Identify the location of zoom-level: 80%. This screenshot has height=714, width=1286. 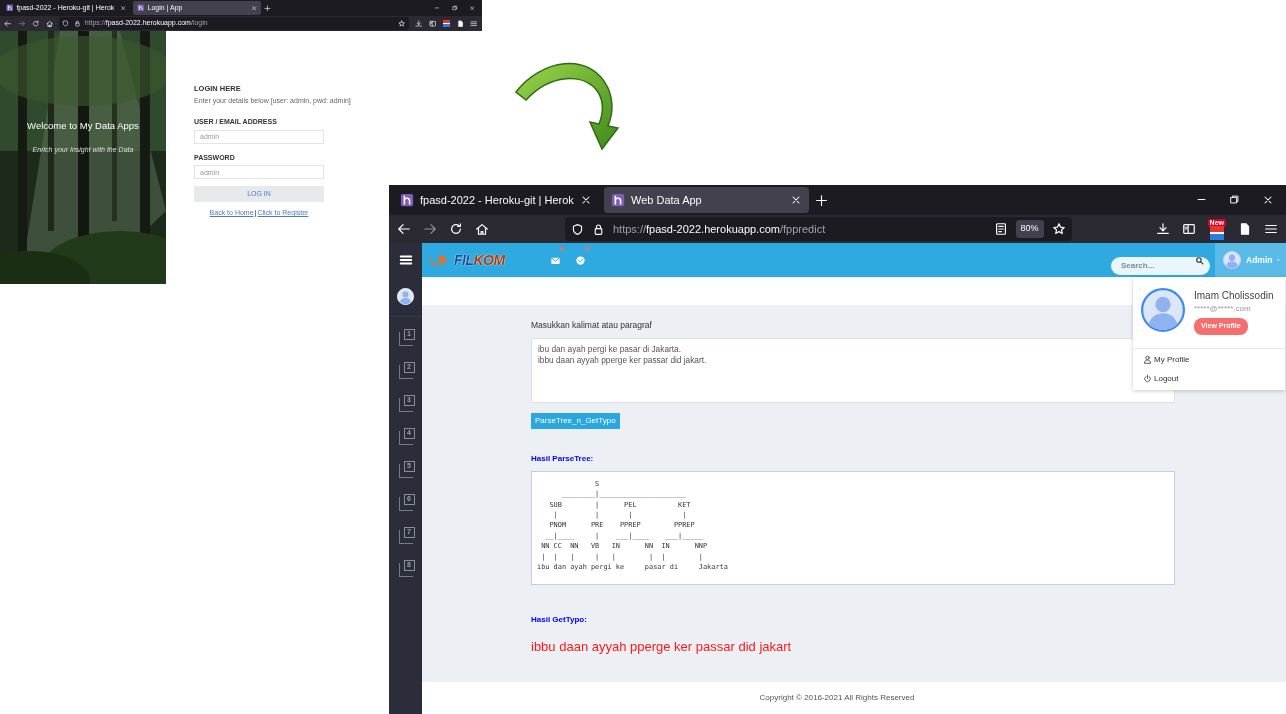
(1029, 229).